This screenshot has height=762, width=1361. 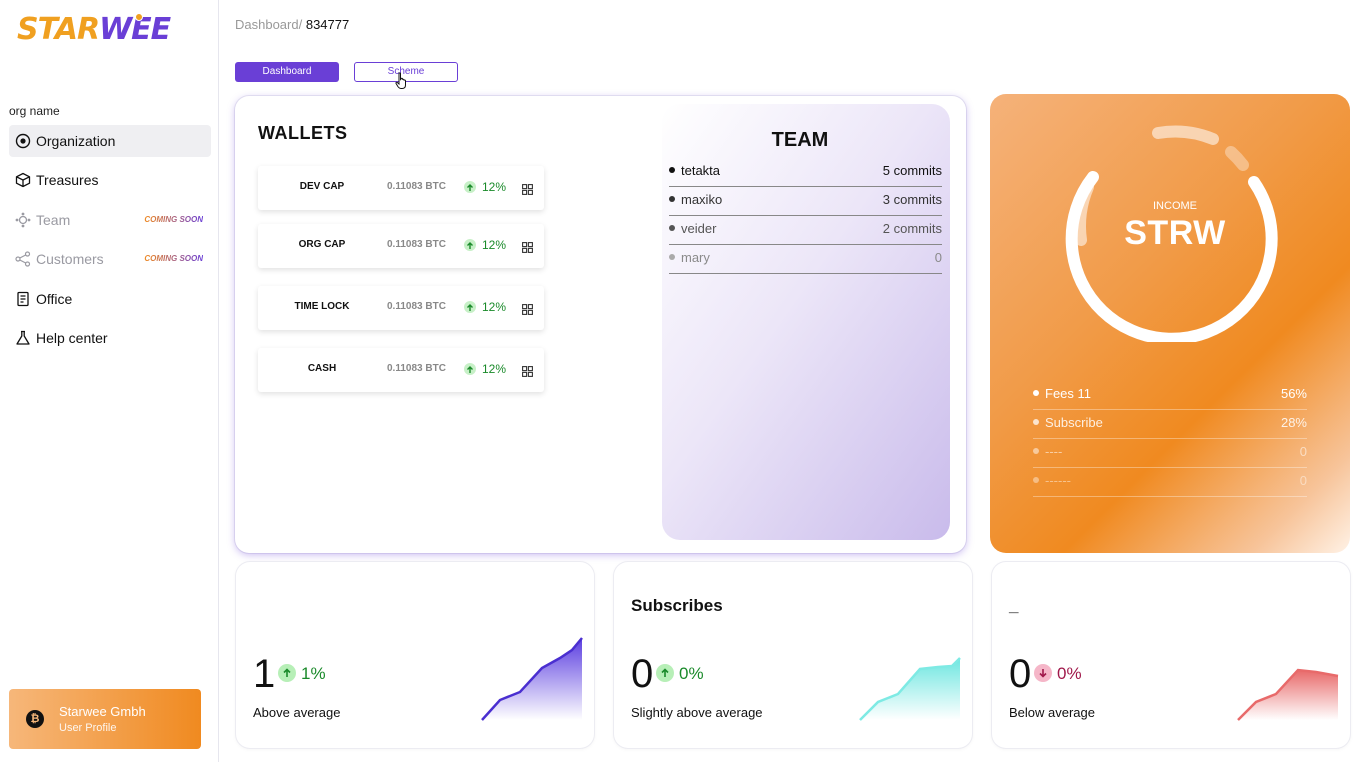 I want to click on sidebar-item-office: Office, so click(x=110, y=299).